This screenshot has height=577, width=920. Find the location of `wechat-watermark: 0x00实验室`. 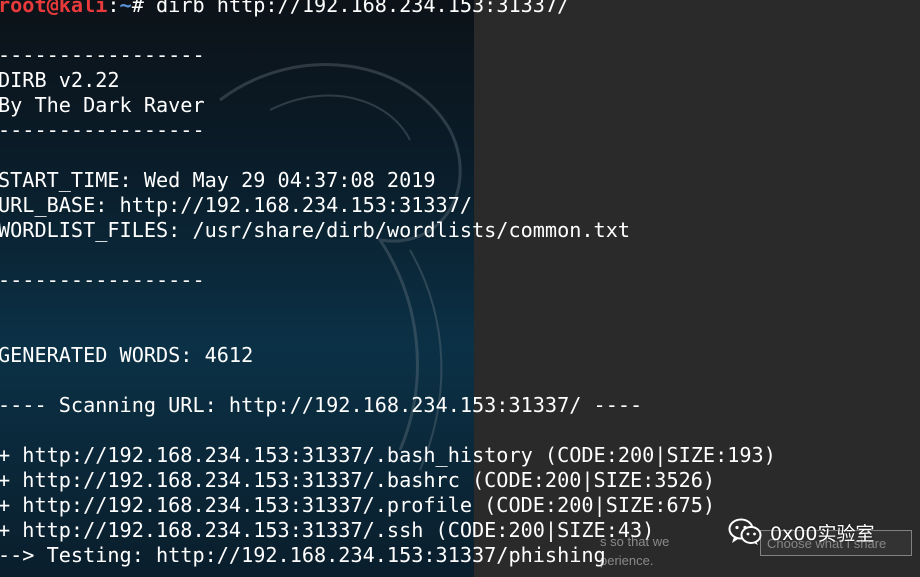

wechat-watermark: 0x00实验室 is located at coordinates (801, 532).